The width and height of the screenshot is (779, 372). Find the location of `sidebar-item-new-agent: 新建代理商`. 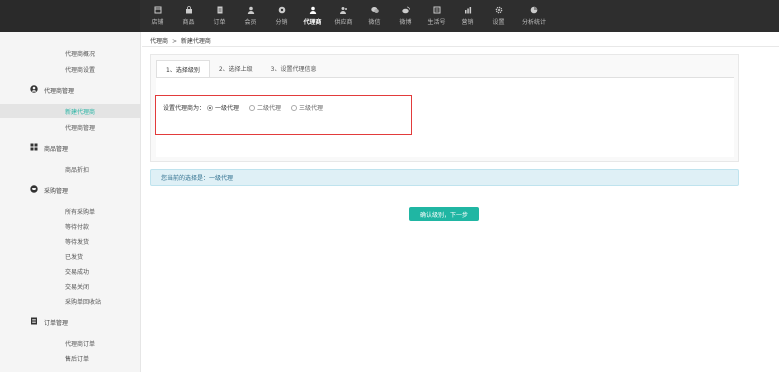

sidebar-item-new-agent: 新建代理商 is located at coordinates (80, 111).